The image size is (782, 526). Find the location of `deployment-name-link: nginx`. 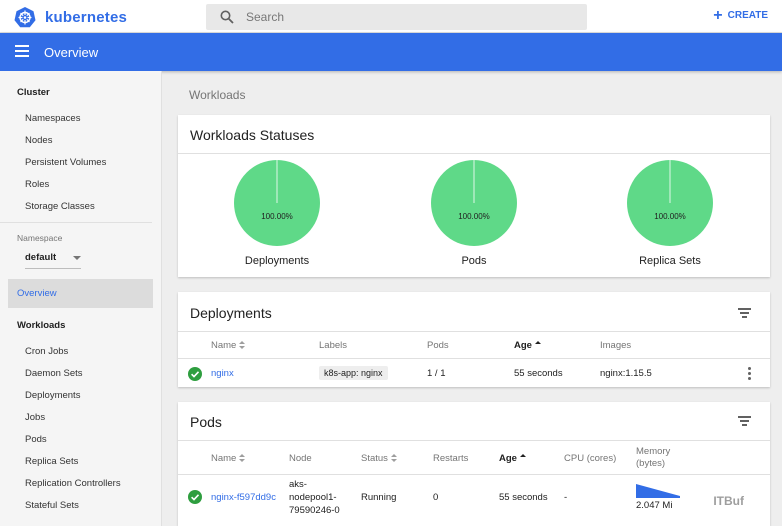

deployment-name-link: nginx is located at coordinates (222, 373).